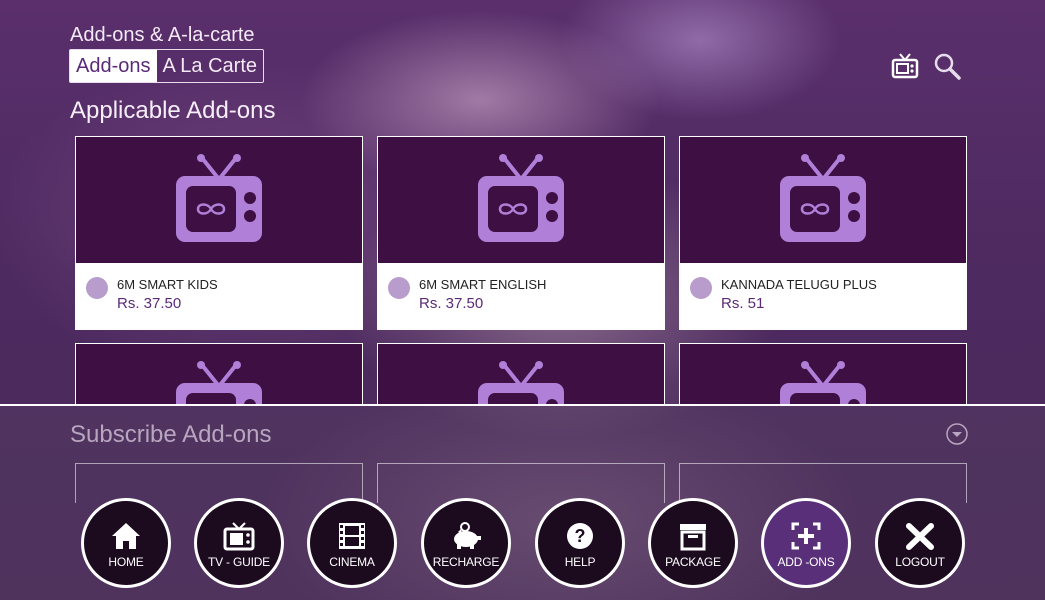 This screenshot has width=1045, height=600. I want to click on add-ons-icon, so click(806, 536).